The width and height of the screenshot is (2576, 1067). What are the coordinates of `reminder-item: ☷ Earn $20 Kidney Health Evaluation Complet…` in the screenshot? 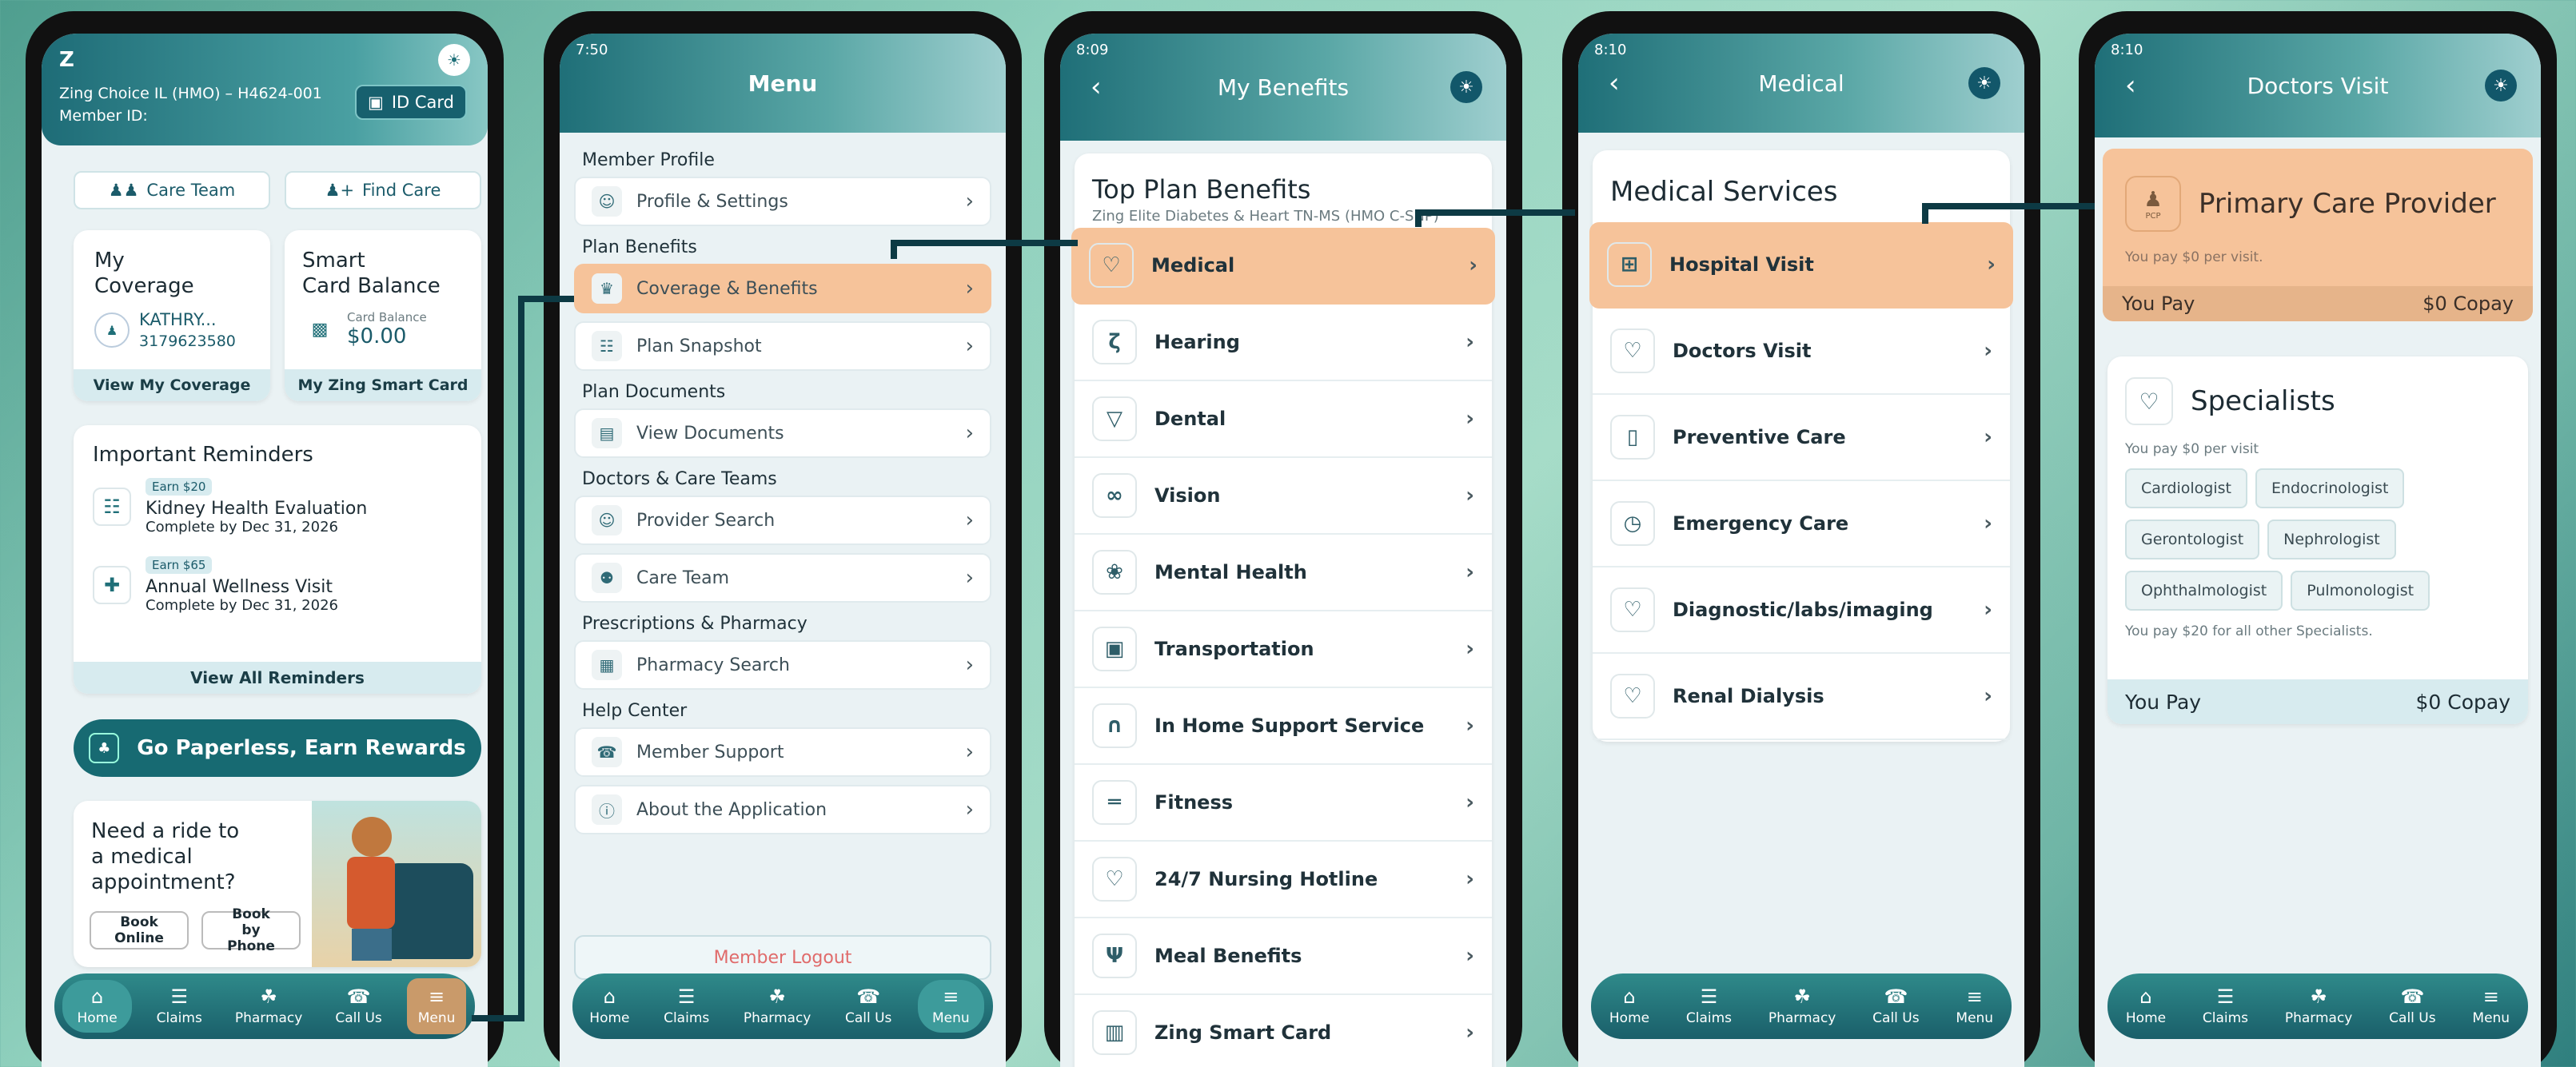 It's located at (287, 506).